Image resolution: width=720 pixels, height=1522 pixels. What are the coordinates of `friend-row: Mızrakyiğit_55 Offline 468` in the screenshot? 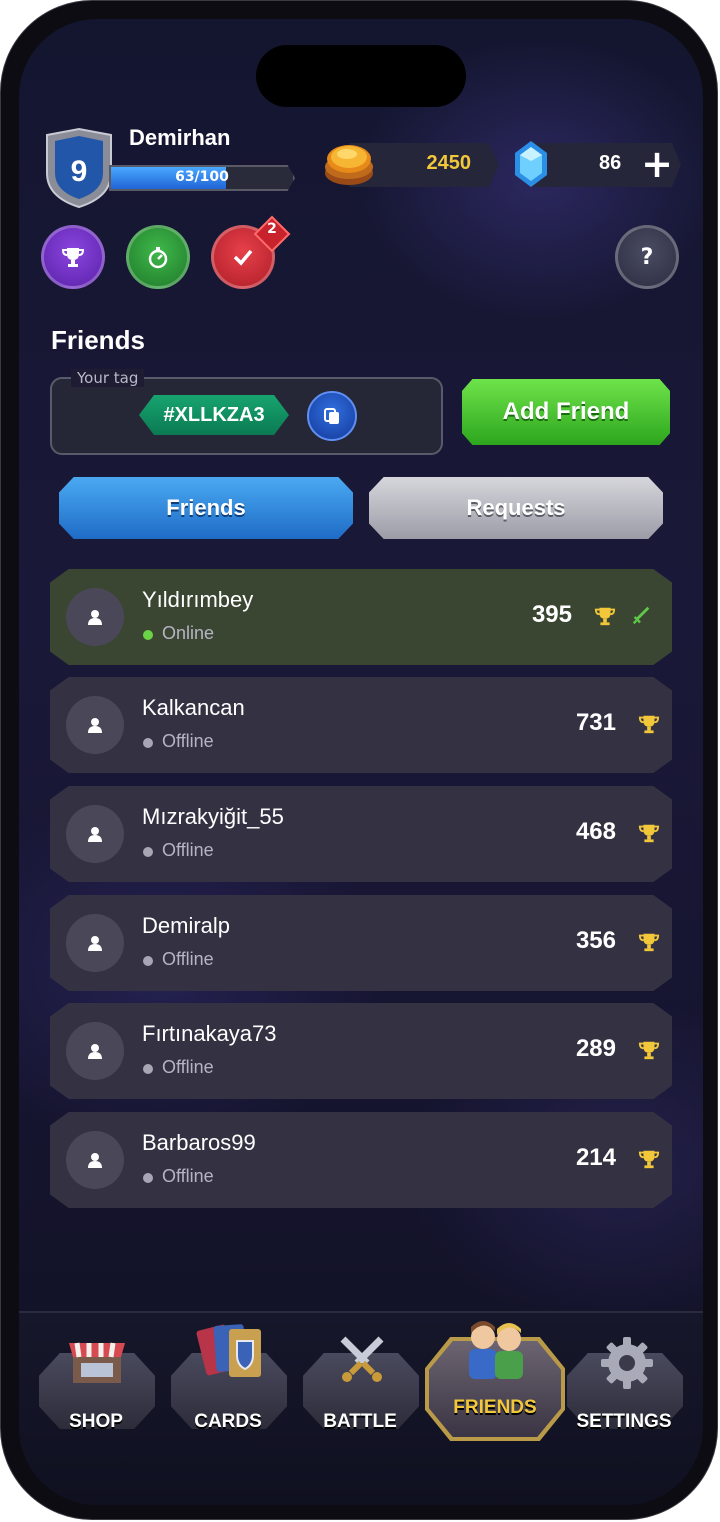 It's located at (361, 834).